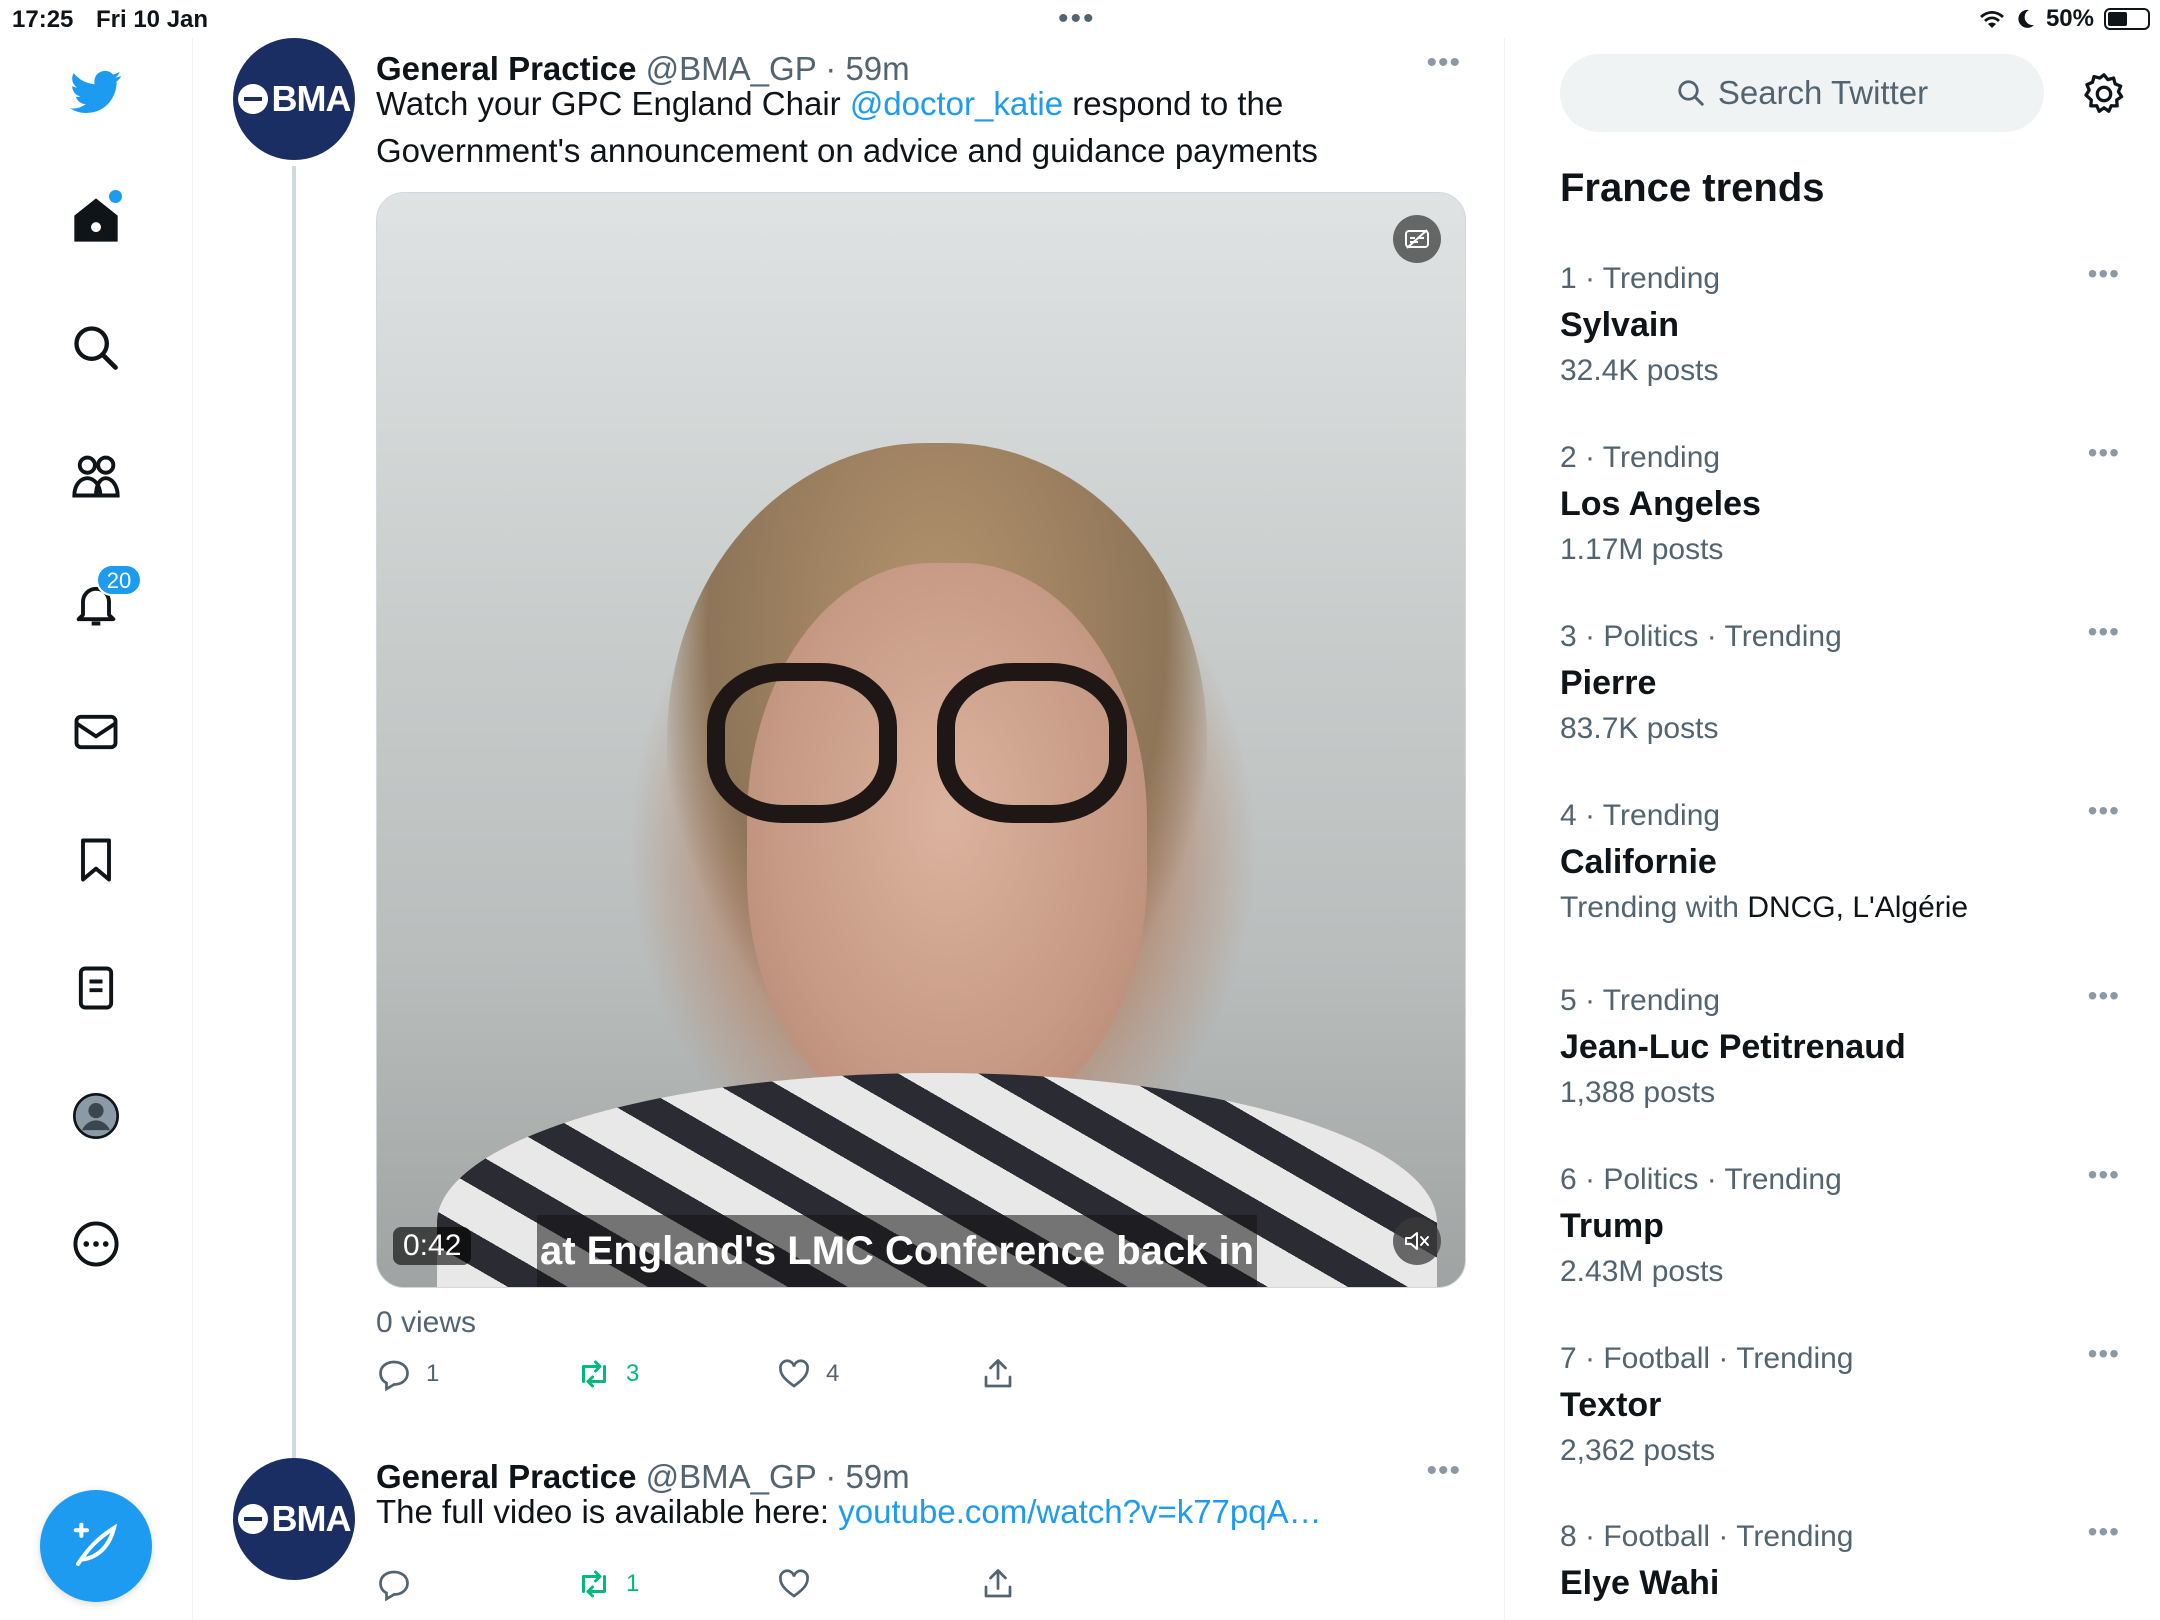 The width and height of the screenshot is (2160, 1620). What do you see at coordinates (1640, 1583) in the screenshot?
I see `trend-name: Elye Wahi` at bounding box center [1640, 1583].